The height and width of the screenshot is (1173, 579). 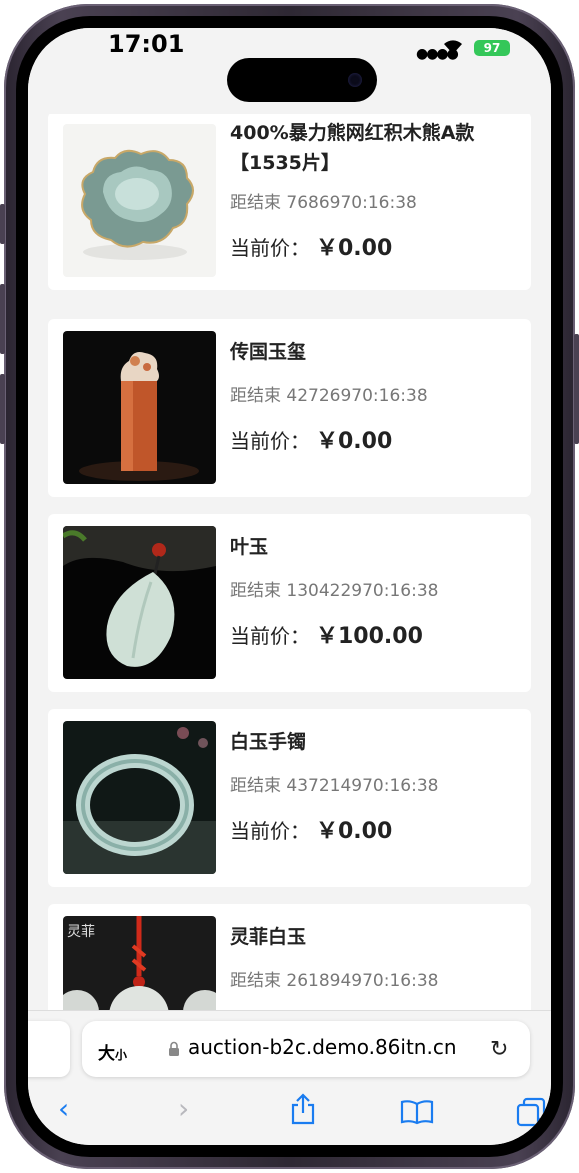 I want to click on lock-icon, so click(x=174, y=1048).